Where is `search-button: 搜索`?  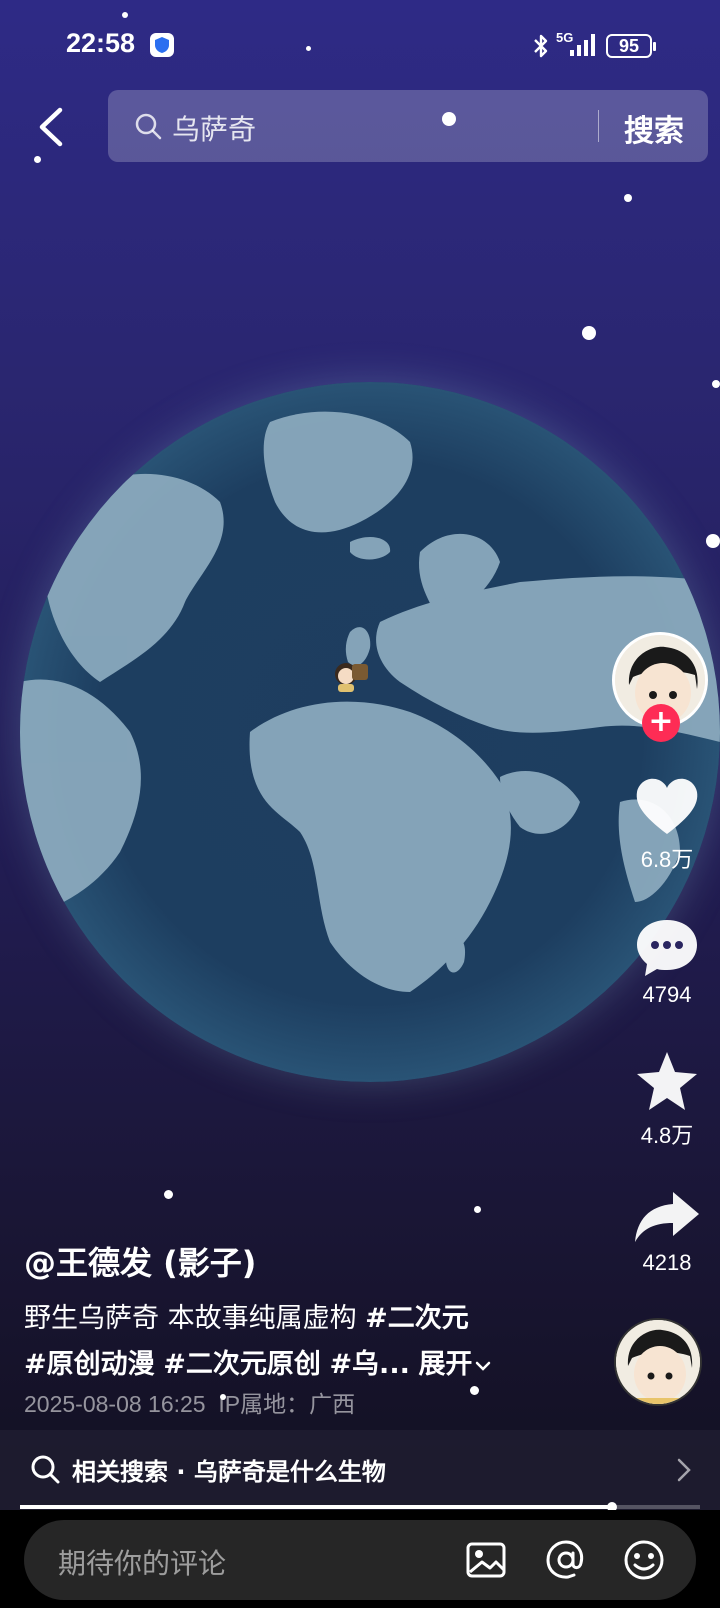
search-button: 搜索 is located at coordinates (654, 128).